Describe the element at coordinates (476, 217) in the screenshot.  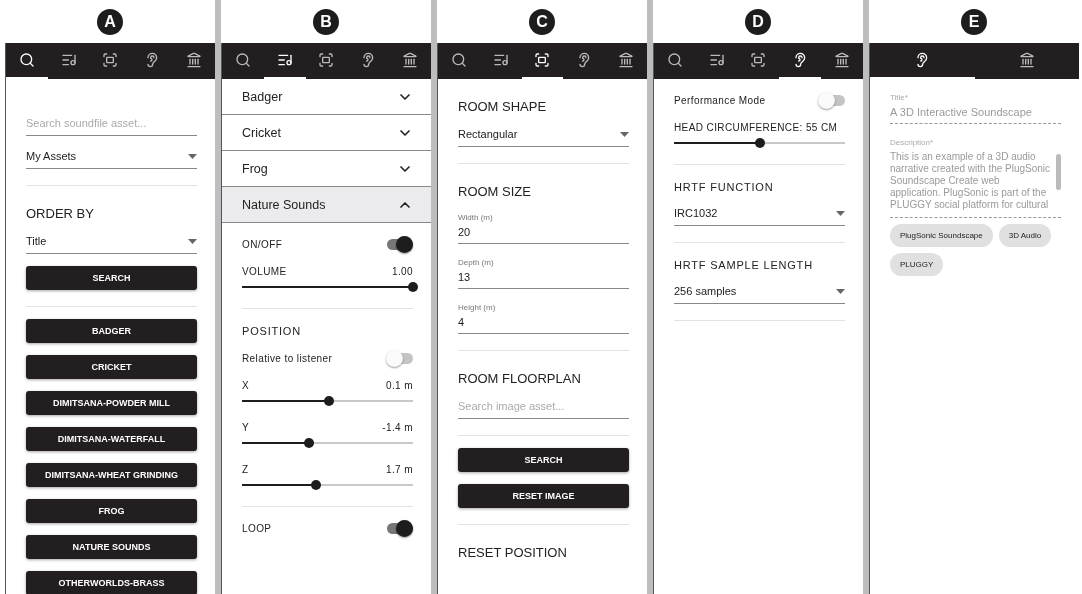
I see `field-label: Width (m)` at that location.